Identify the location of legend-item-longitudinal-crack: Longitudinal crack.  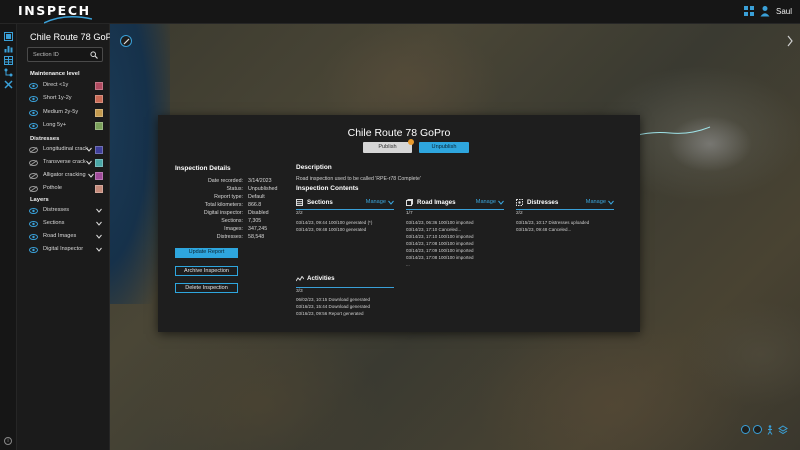
(69, 150).